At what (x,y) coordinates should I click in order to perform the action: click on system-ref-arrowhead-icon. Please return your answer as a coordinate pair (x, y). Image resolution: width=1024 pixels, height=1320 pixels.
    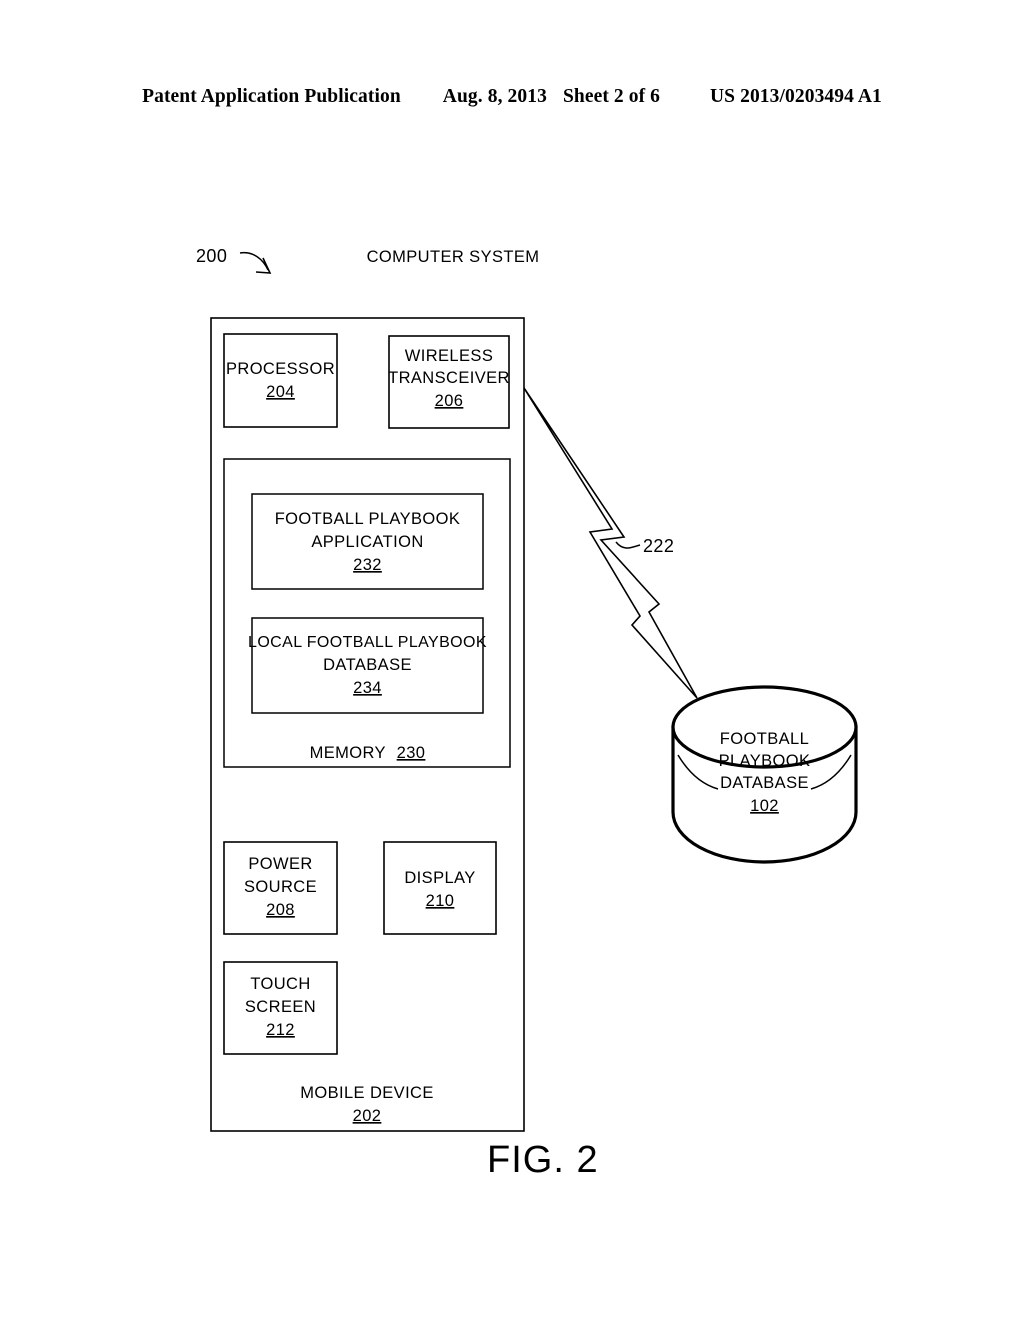
    Looking at the image, I should click on (263, 265).